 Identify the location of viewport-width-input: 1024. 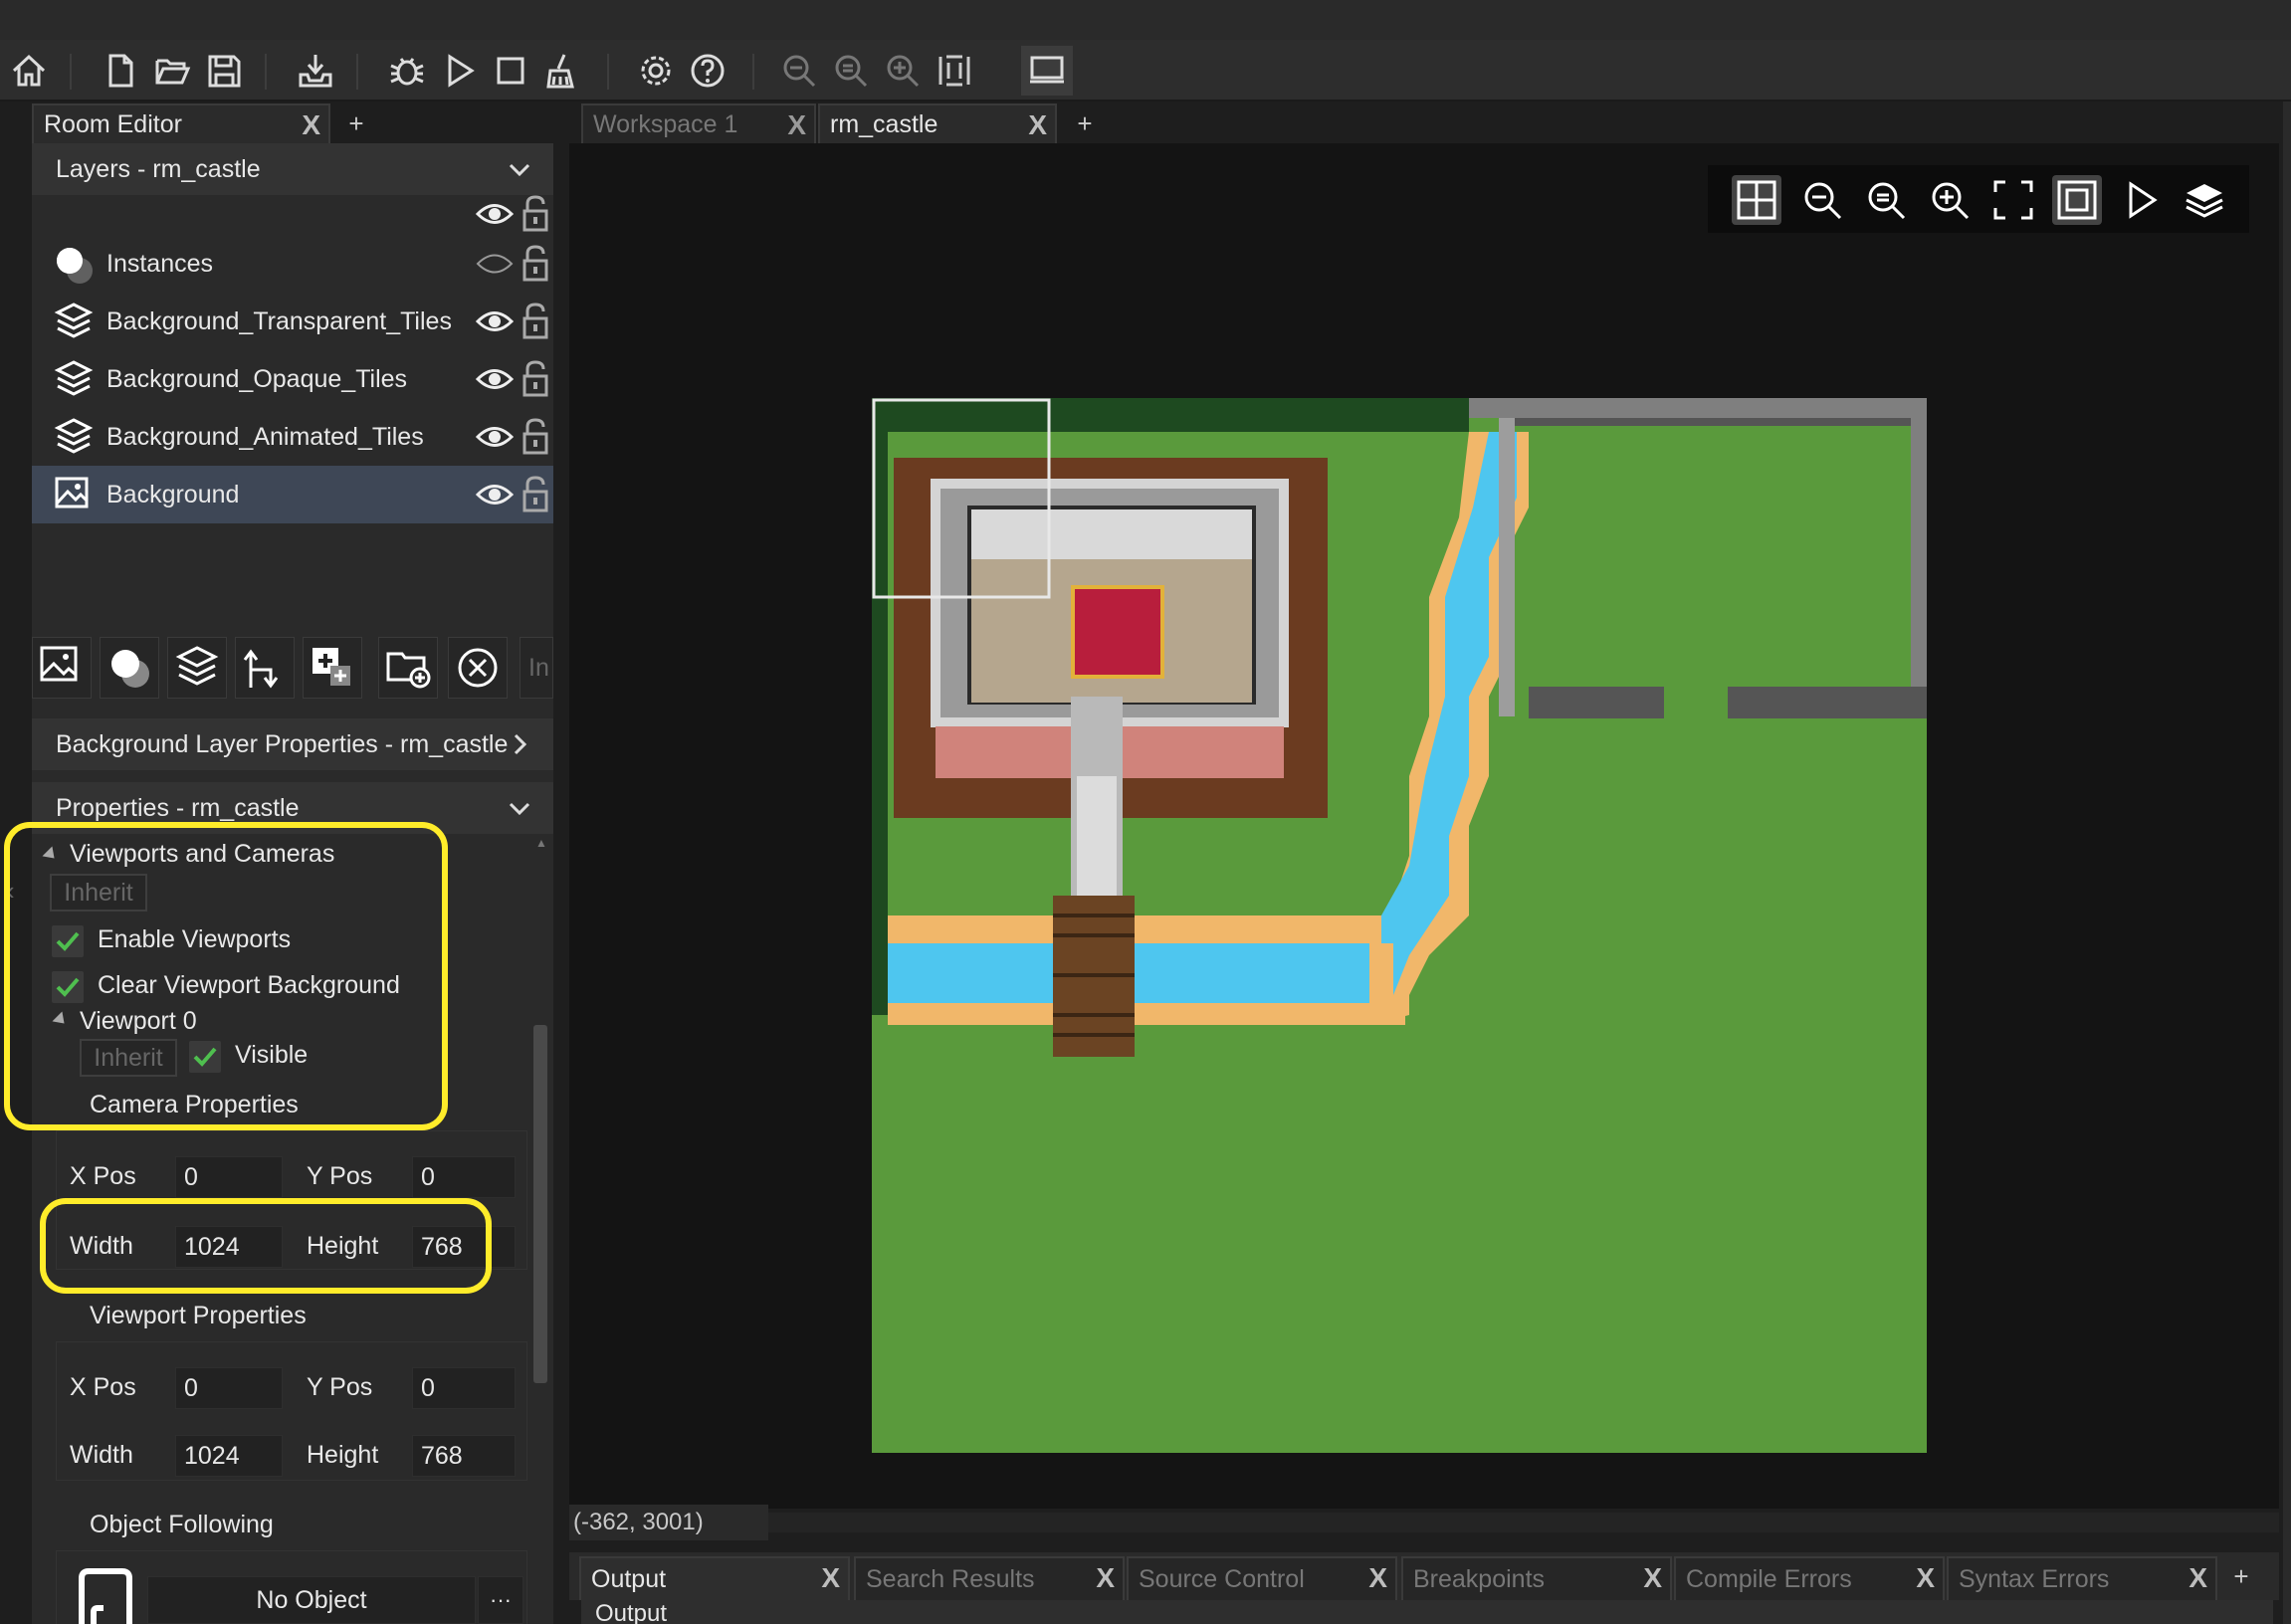
(229, 1456).